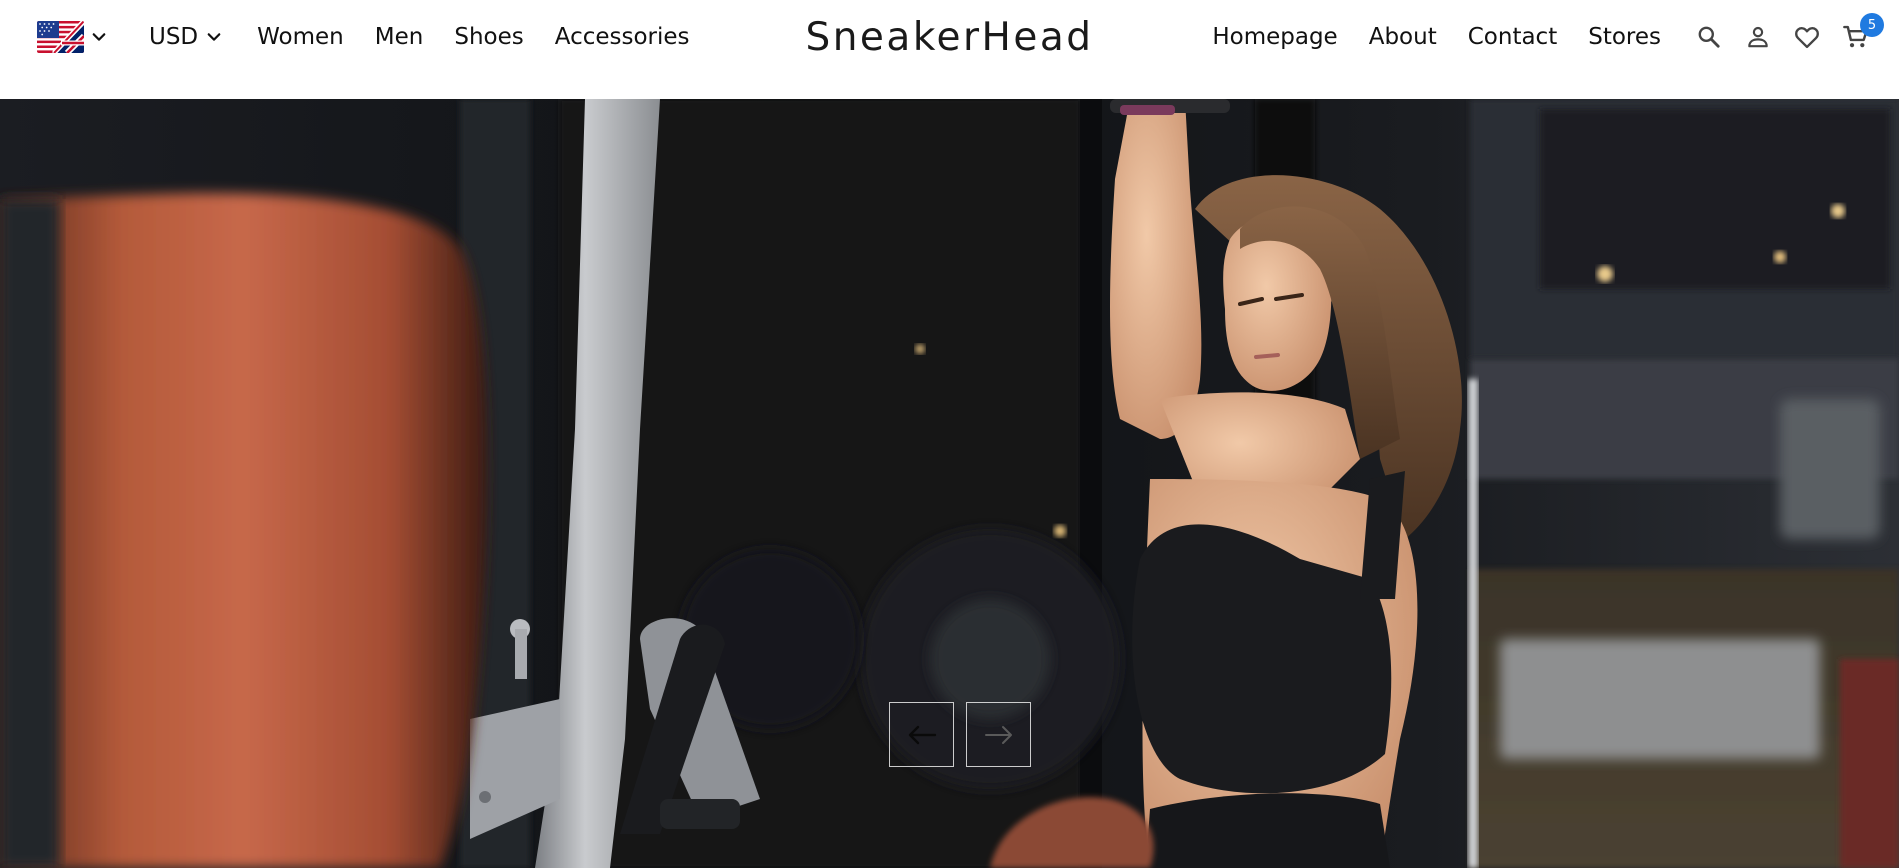  Describe the element at coordinates (960, 734) in the screenshot. I see `slider-controls` at that location.